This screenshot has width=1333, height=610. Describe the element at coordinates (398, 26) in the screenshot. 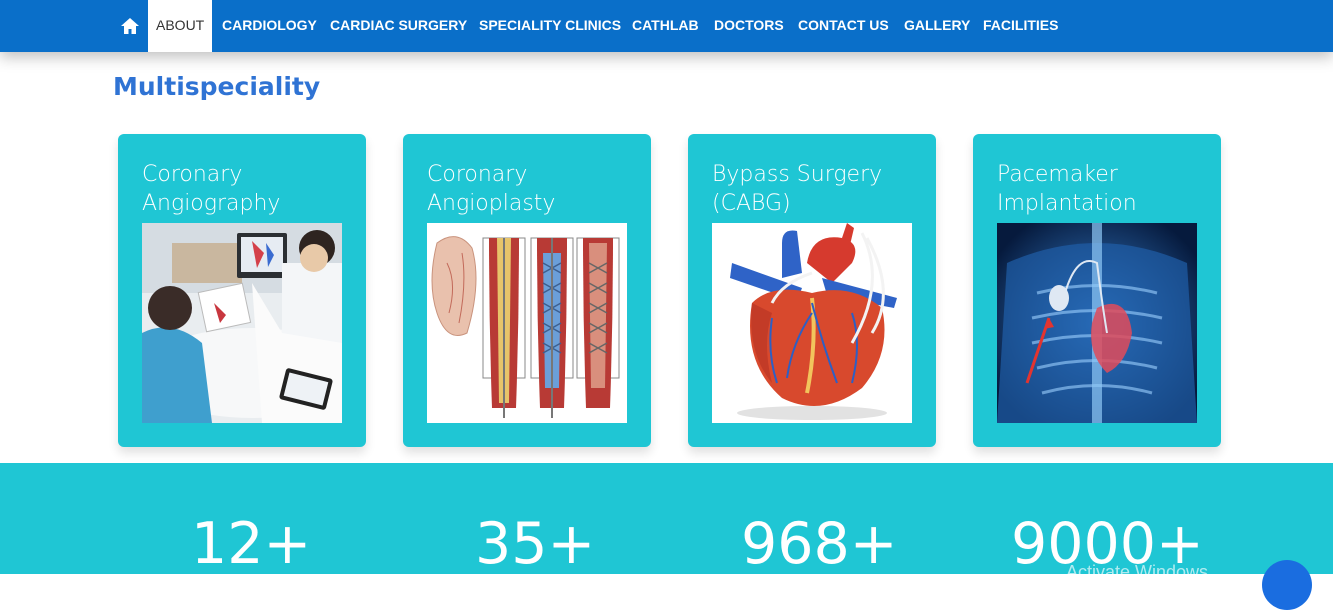

I see `nav-item-cardiac-surgery: CARDIAC SURGERY` at that location.